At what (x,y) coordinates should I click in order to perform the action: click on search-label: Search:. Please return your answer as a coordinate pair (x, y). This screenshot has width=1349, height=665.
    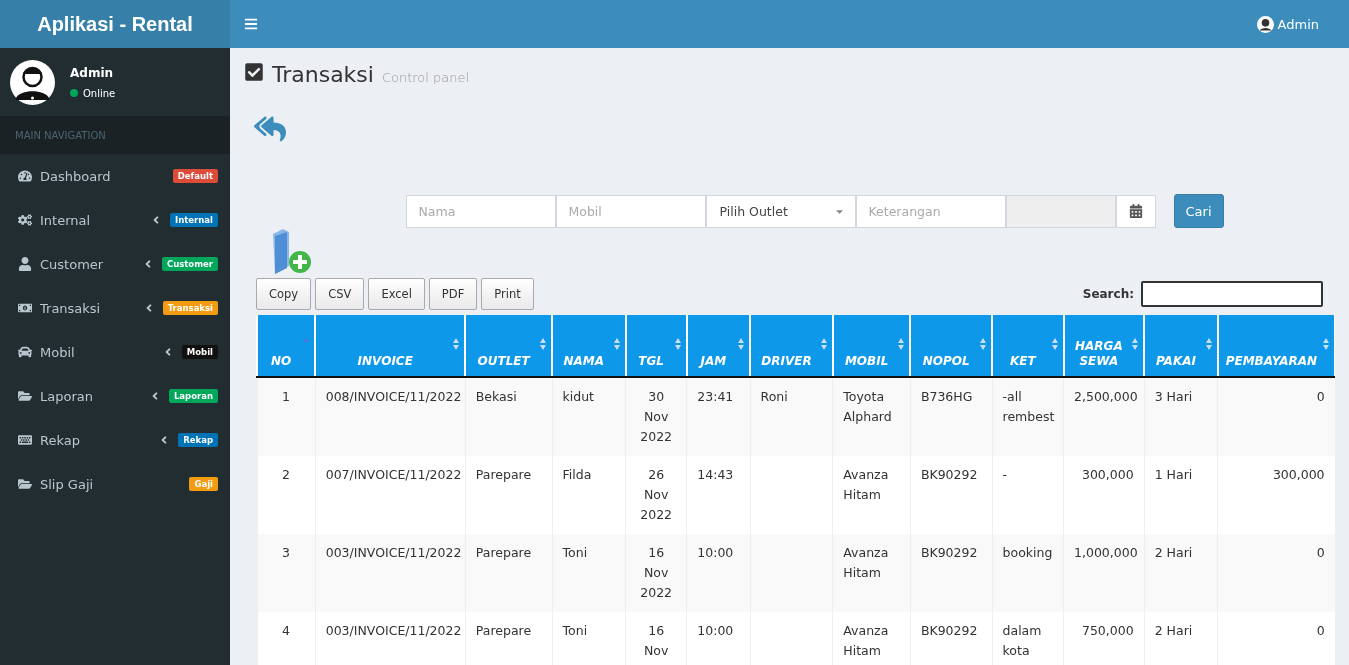
    Looking at the image, I should click on (1108, 294).